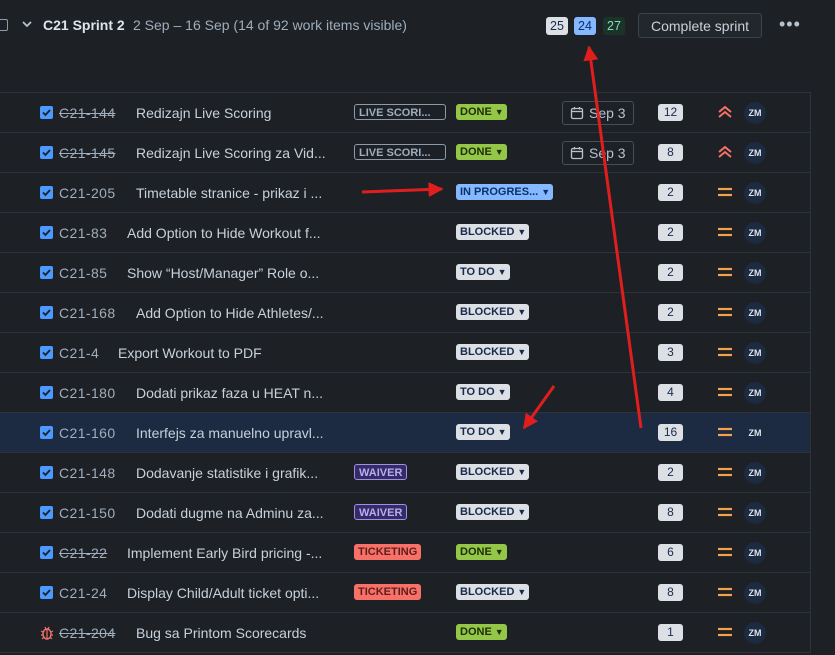 Image resolution: width=835 pixels, height=655 pixels. What do you see at coordinates (670, 552) in the screenshot?
I see `story-points-badge: 6` at bounding box center [670, 552].